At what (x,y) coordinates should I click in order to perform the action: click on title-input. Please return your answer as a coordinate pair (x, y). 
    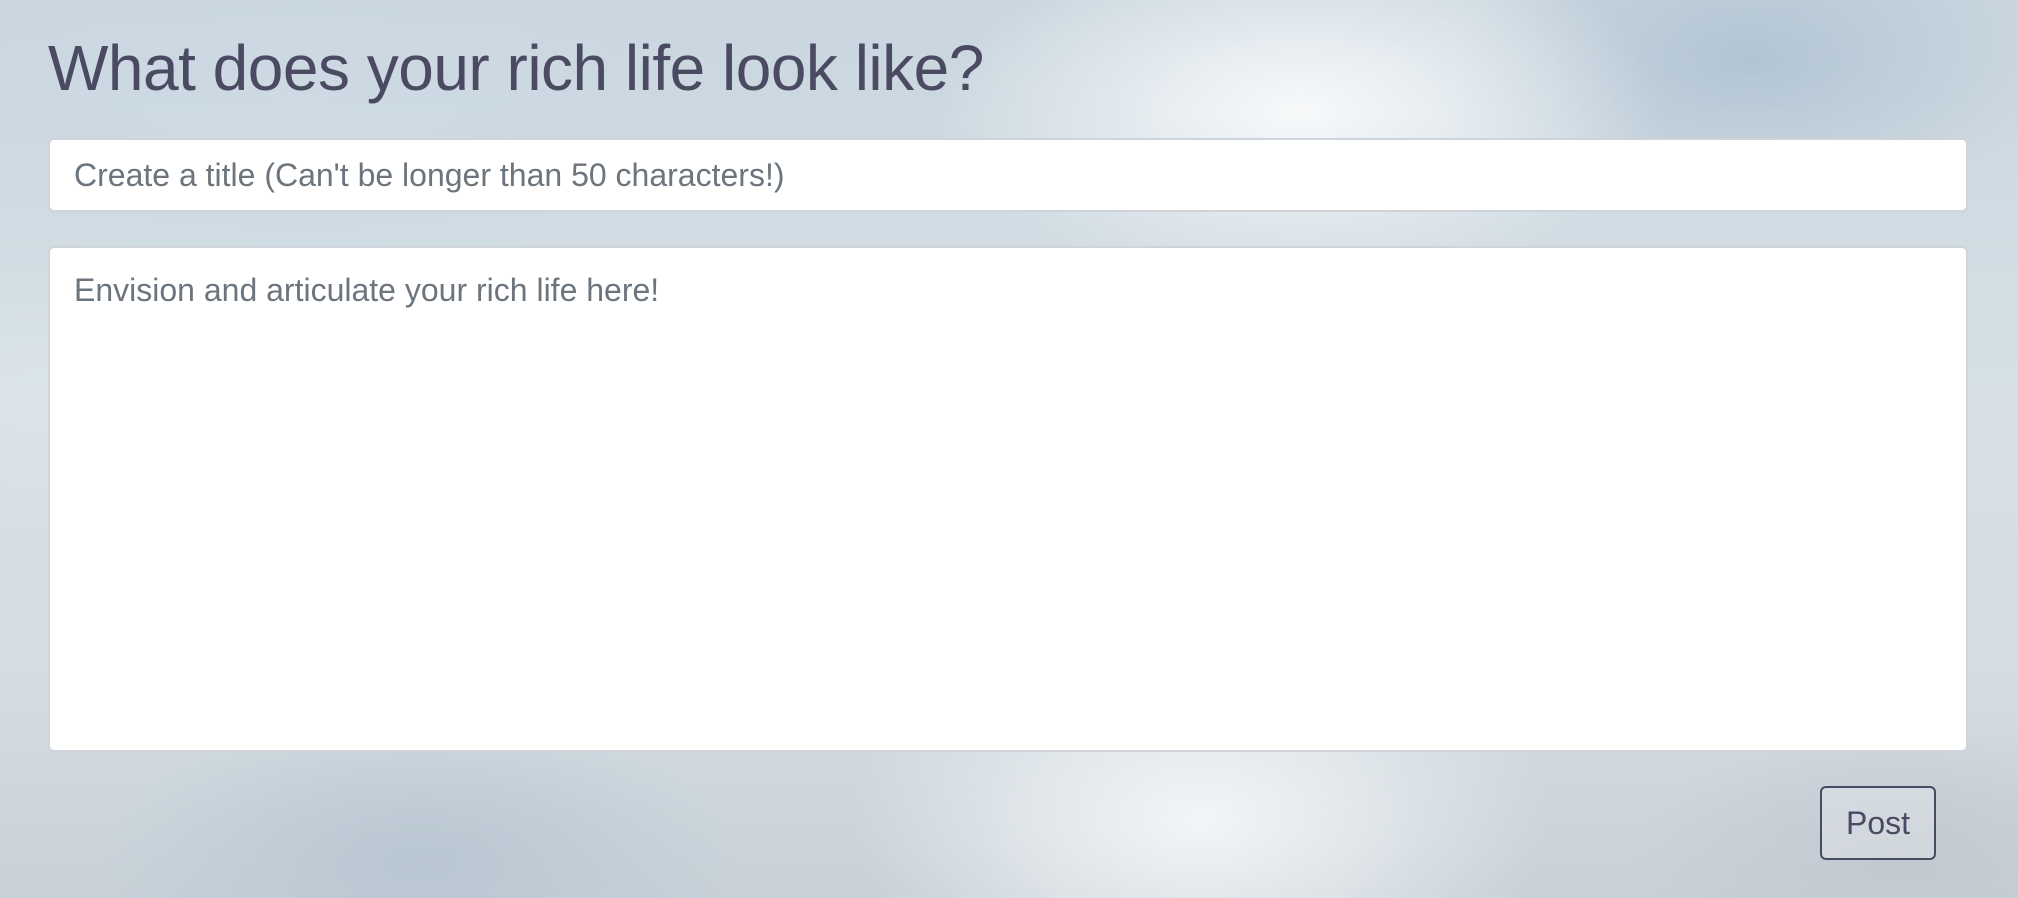
    Looking at the image, I should click on (1008, 175).